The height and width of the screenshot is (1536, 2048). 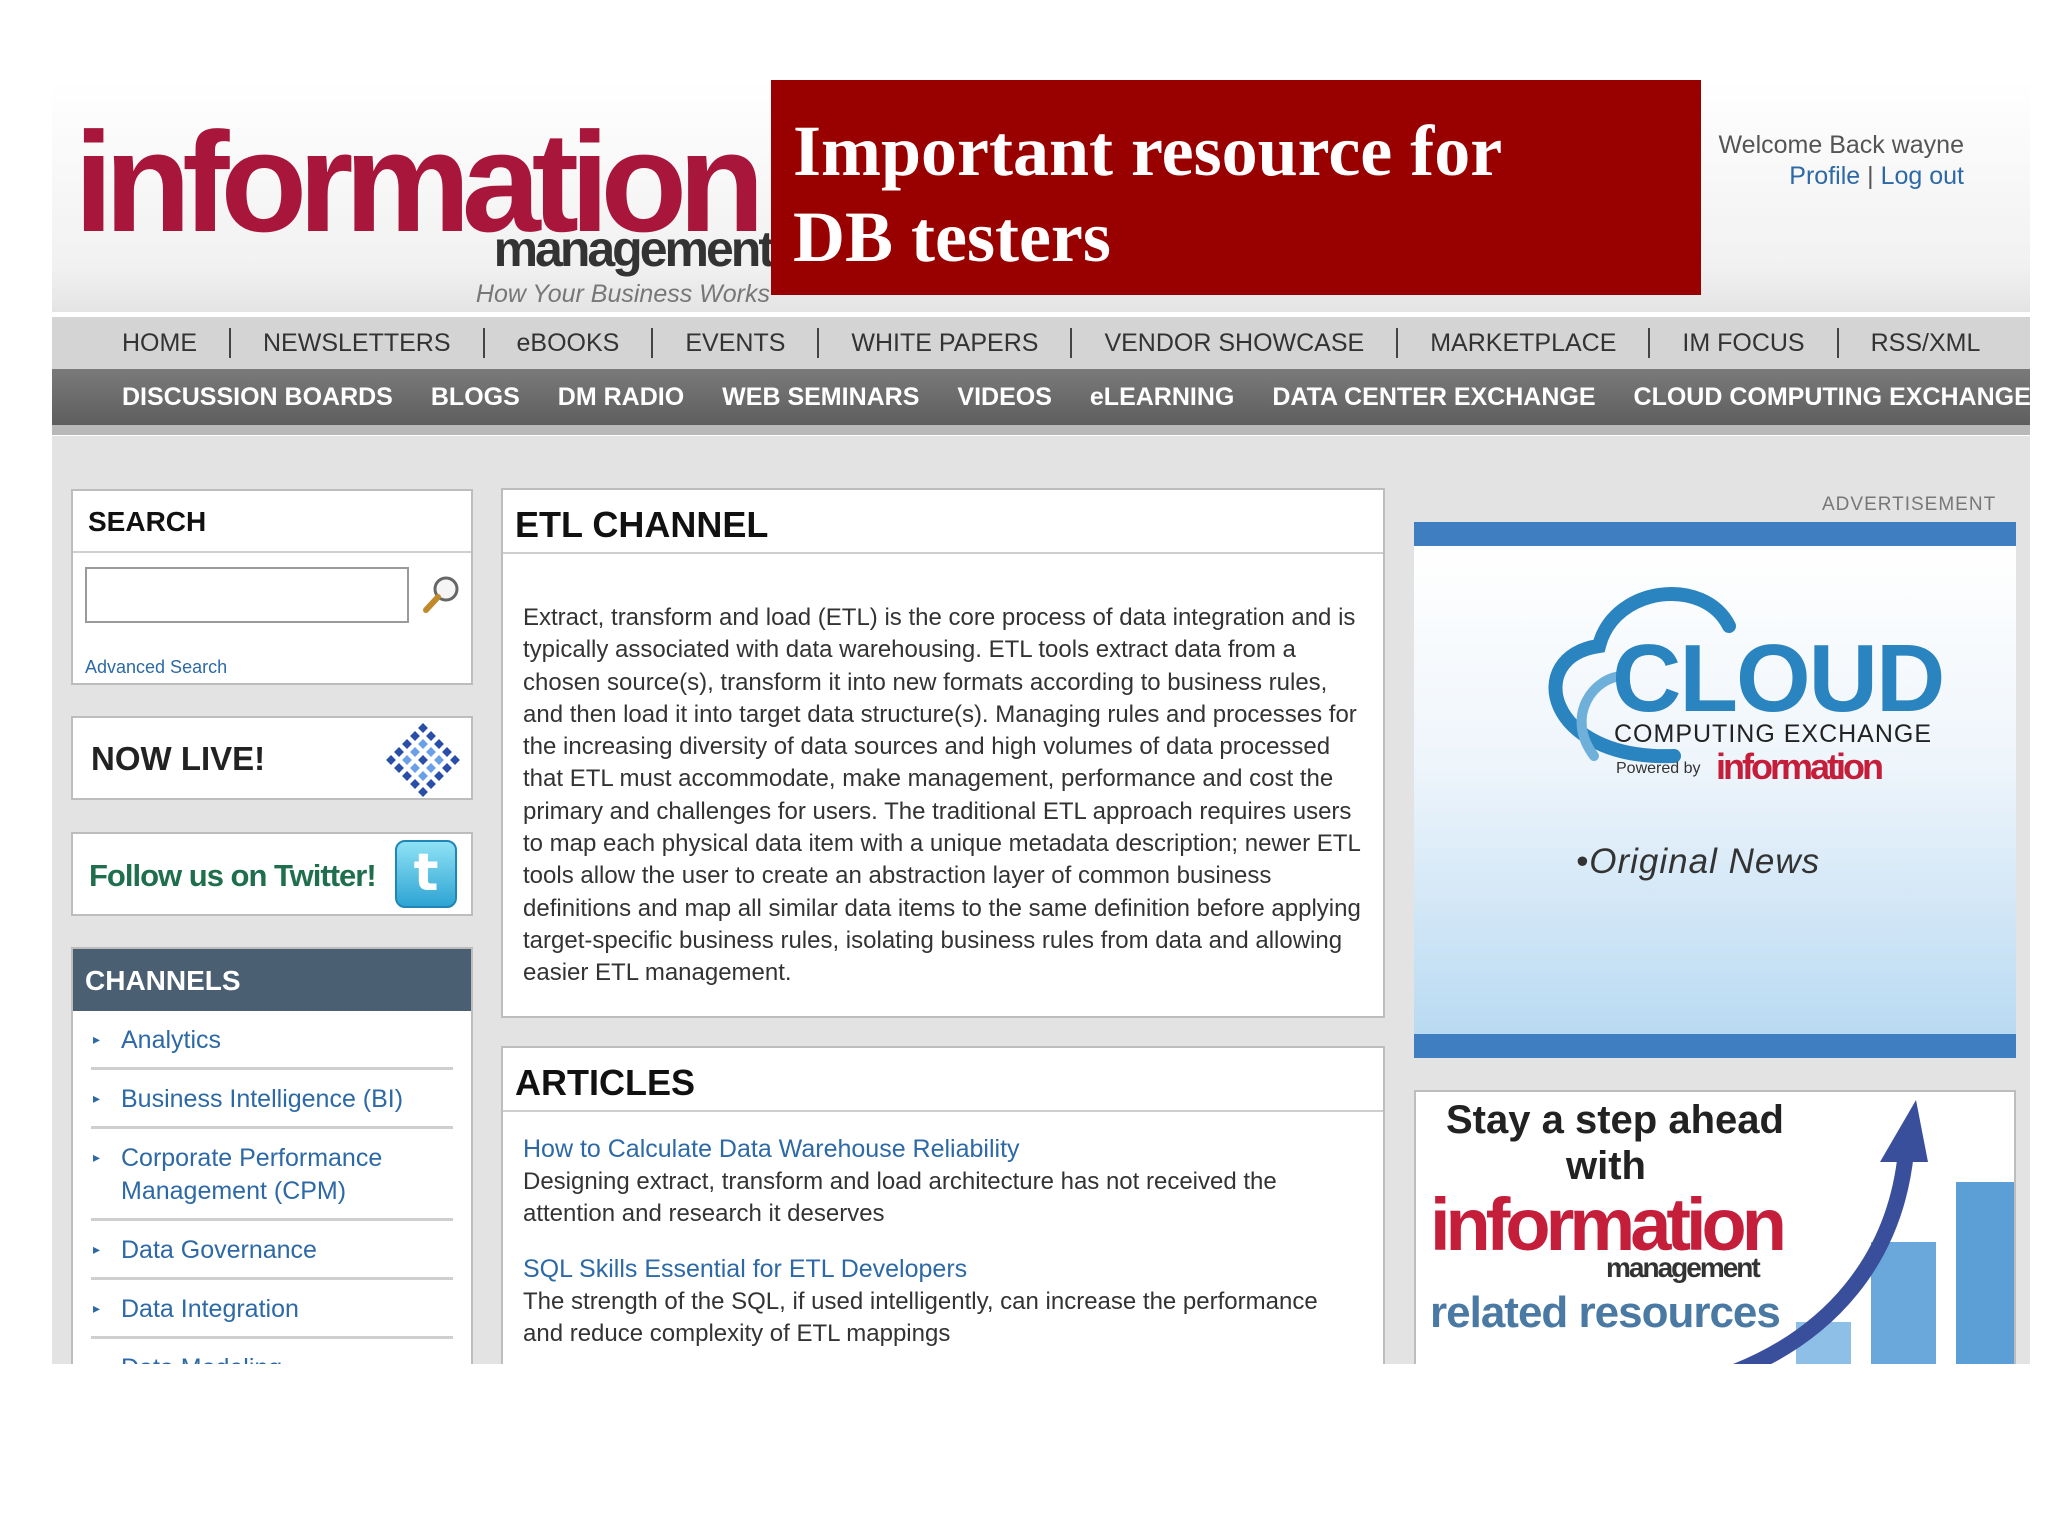 I want to click on channel-label: Data Integration, so click(x=210, y=1309).